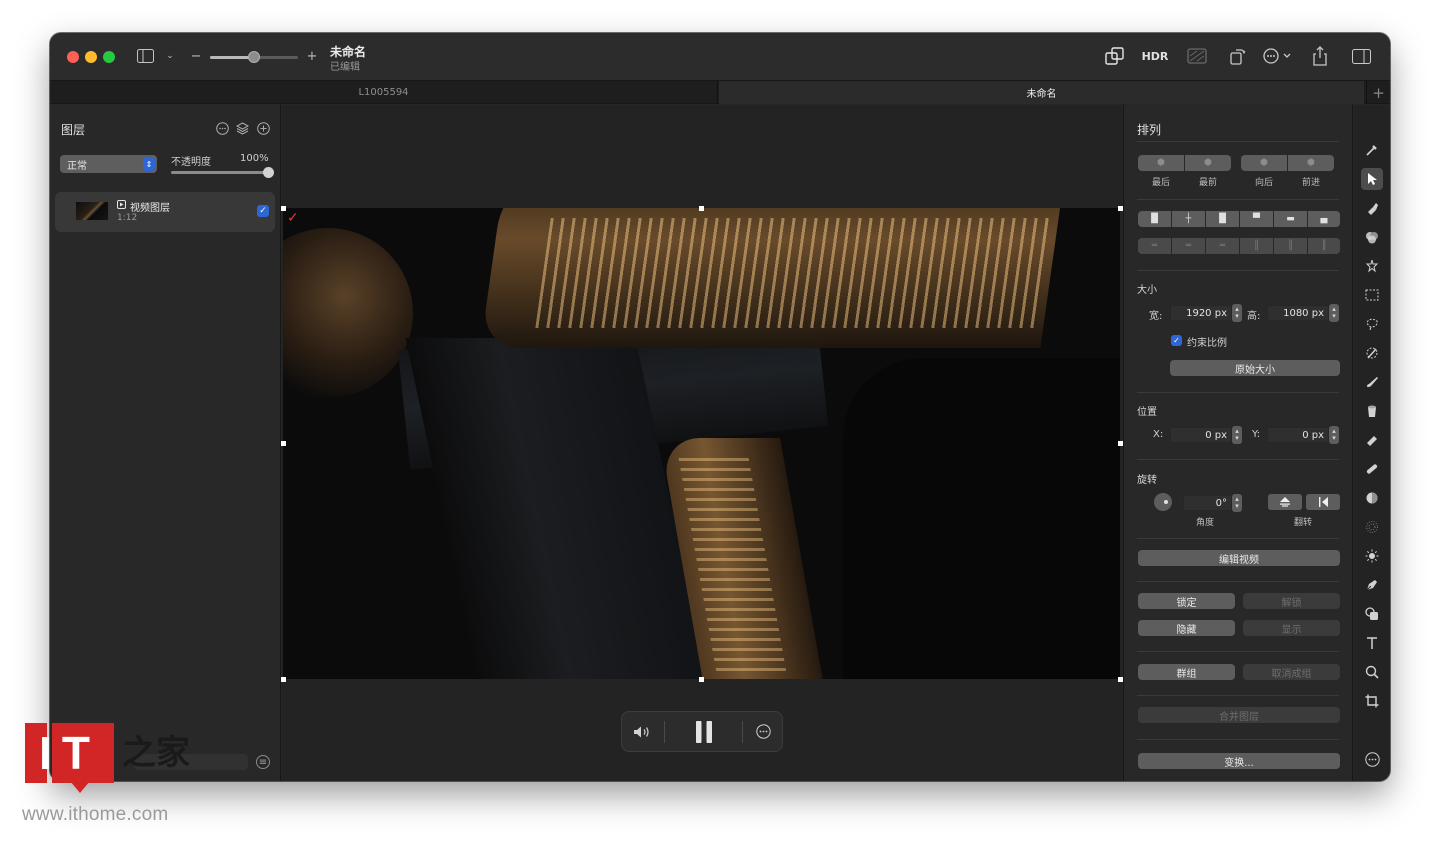 The image size is (1440, 847). What do you see at coordinates (263, 128) in the screenshot?
I see `add-layer-icon` at bounding box center [263, 128].